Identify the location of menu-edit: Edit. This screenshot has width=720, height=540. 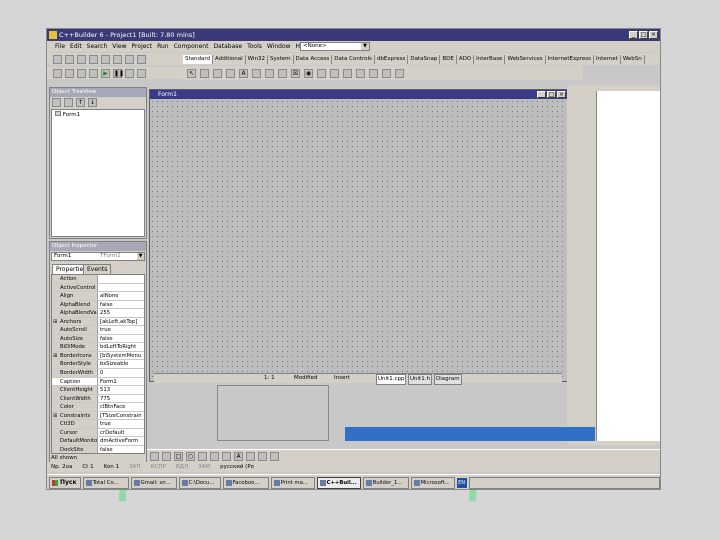
(76, 46).